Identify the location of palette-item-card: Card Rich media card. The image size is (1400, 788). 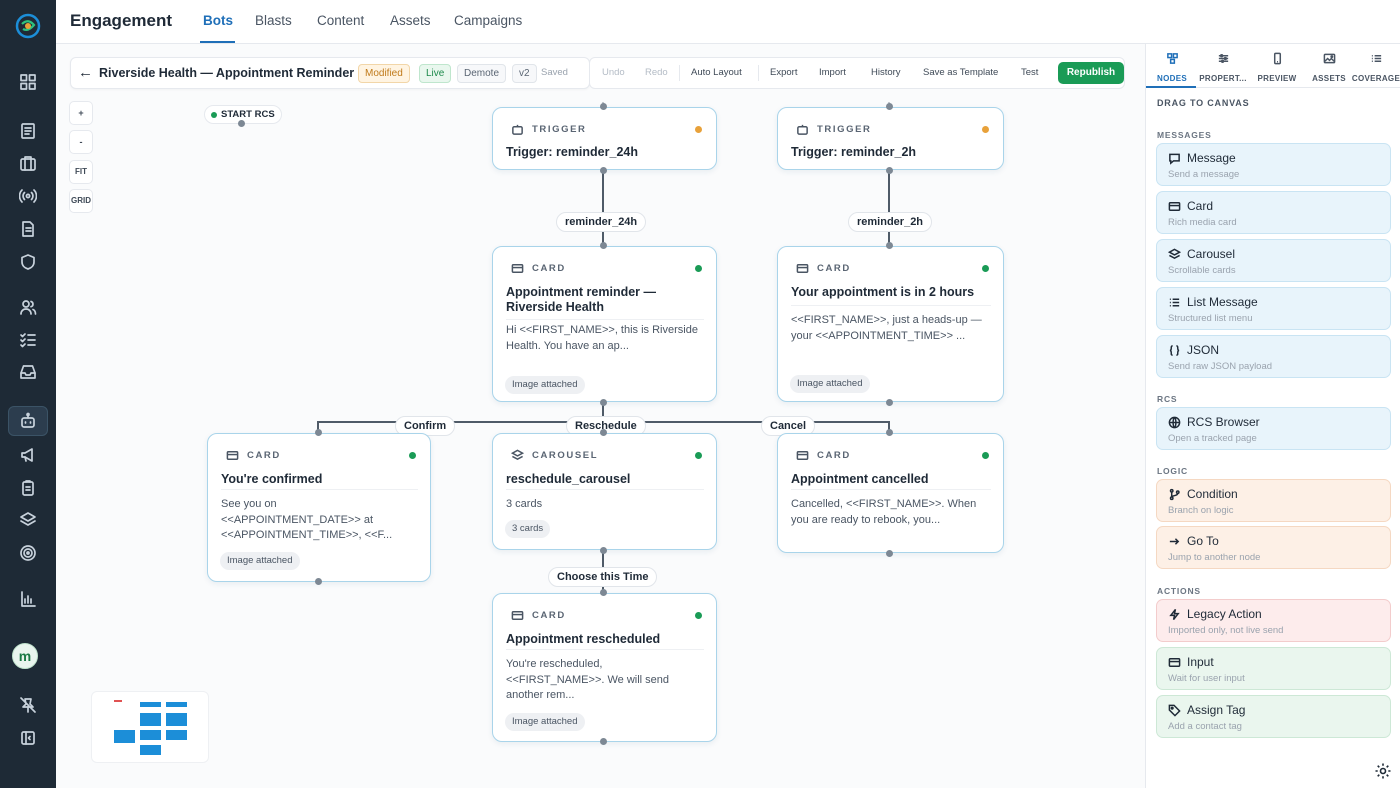
(1273, 212).